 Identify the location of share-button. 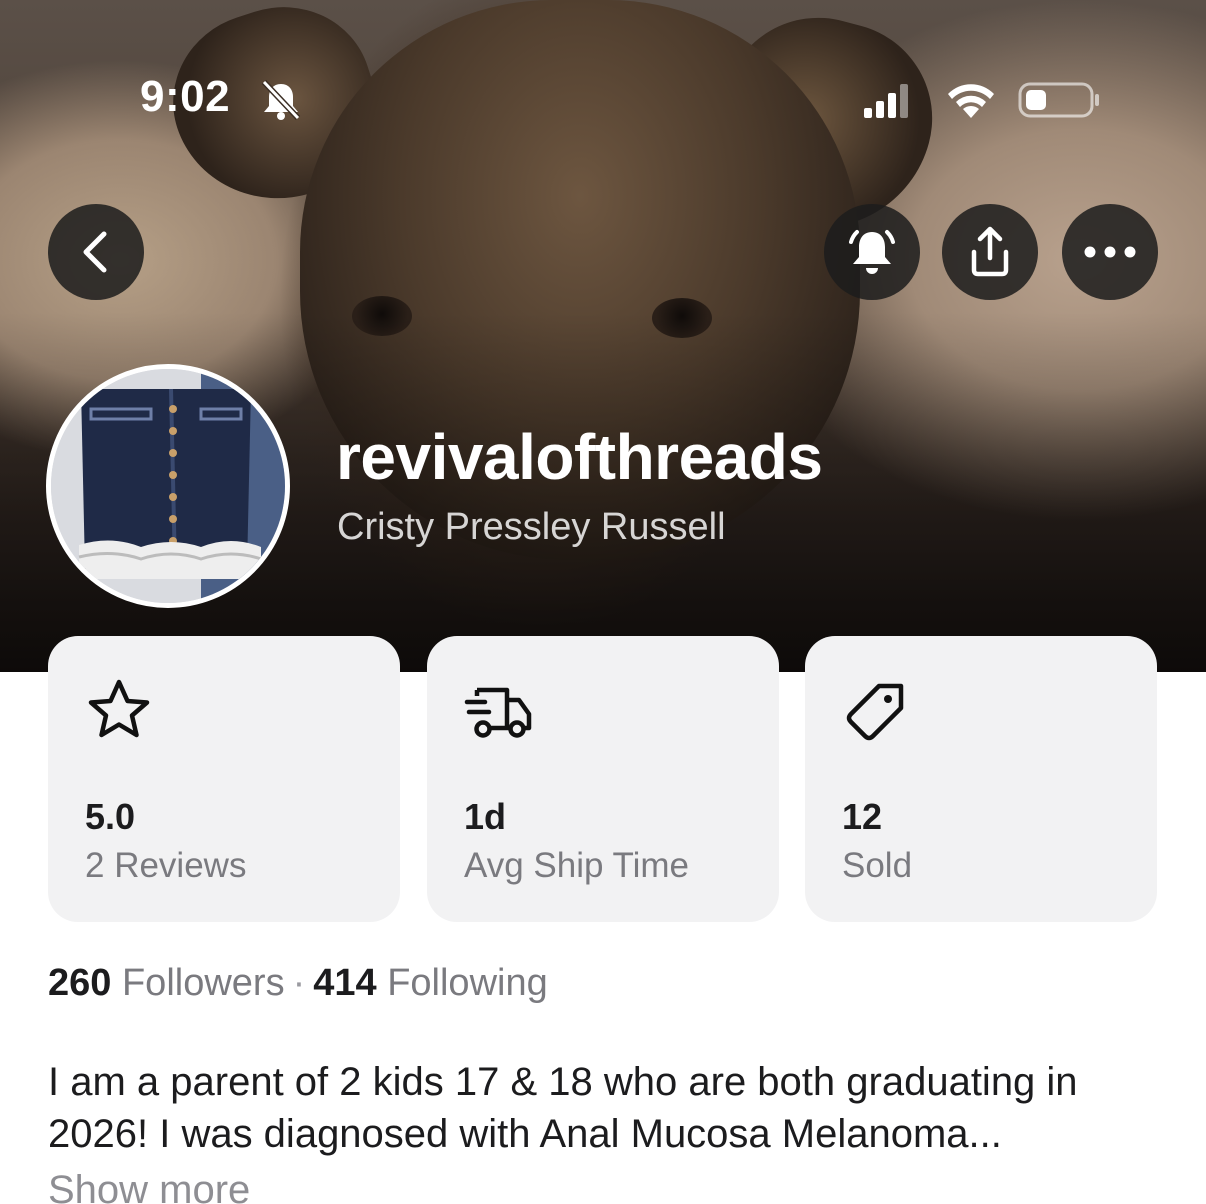
(990, 252).